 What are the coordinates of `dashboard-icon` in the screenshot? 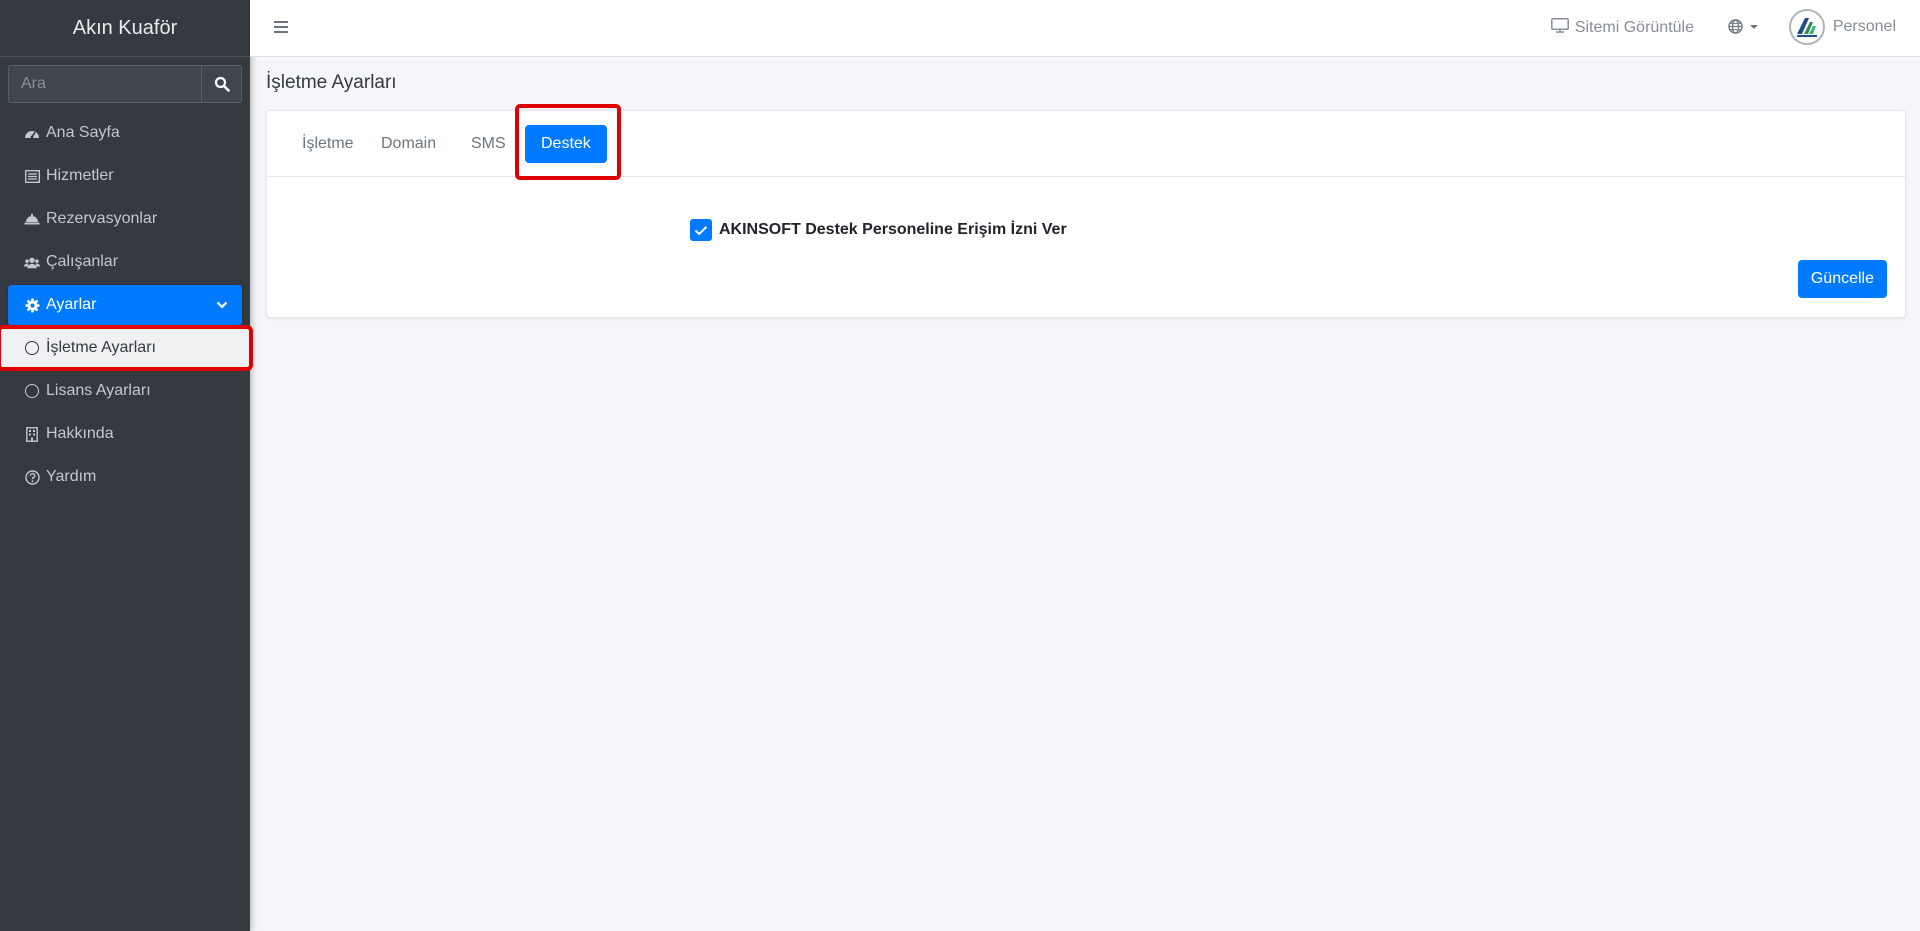 It's located at (32, 133).